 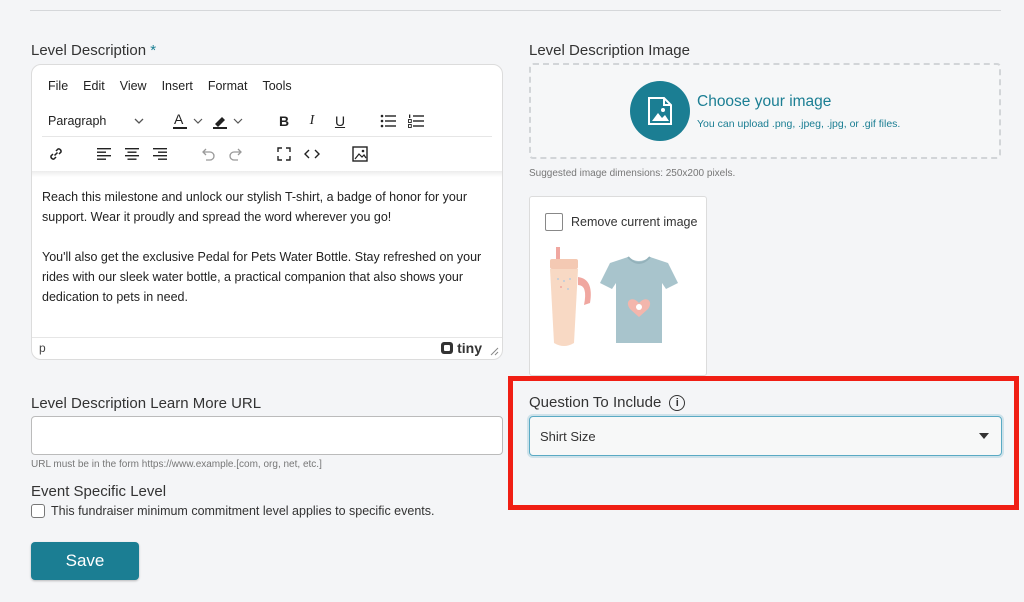 What do you see at coordinates (764, 102) in the screenshot?
I see `choose-image-title: Choose your image` at bounding box center [764, 102].